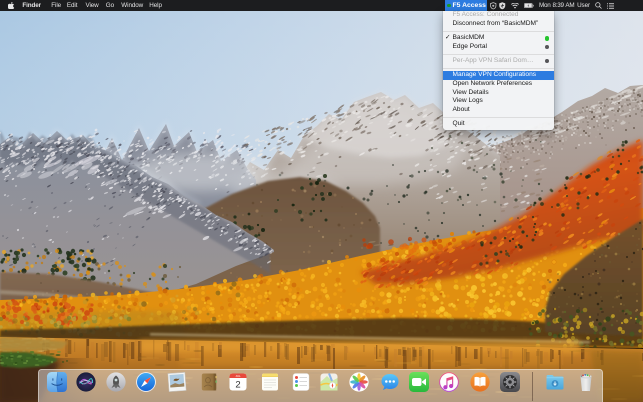  I want to click on svg-text: JUL, so click(238, 376).